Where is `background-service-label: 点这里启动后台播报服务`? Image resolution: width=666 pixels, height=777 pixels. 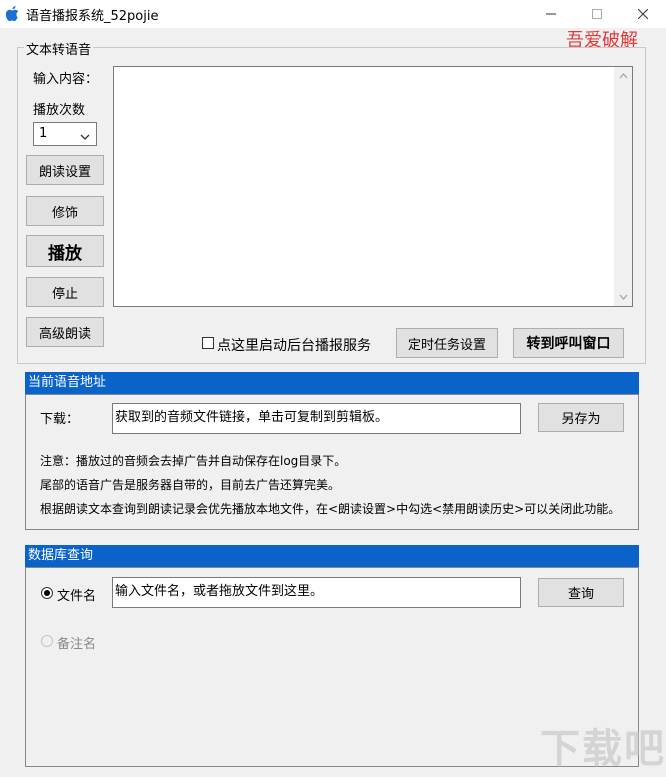
background-service-label: 点这里启动后台播报服务 is located at coordinates (294, 345).